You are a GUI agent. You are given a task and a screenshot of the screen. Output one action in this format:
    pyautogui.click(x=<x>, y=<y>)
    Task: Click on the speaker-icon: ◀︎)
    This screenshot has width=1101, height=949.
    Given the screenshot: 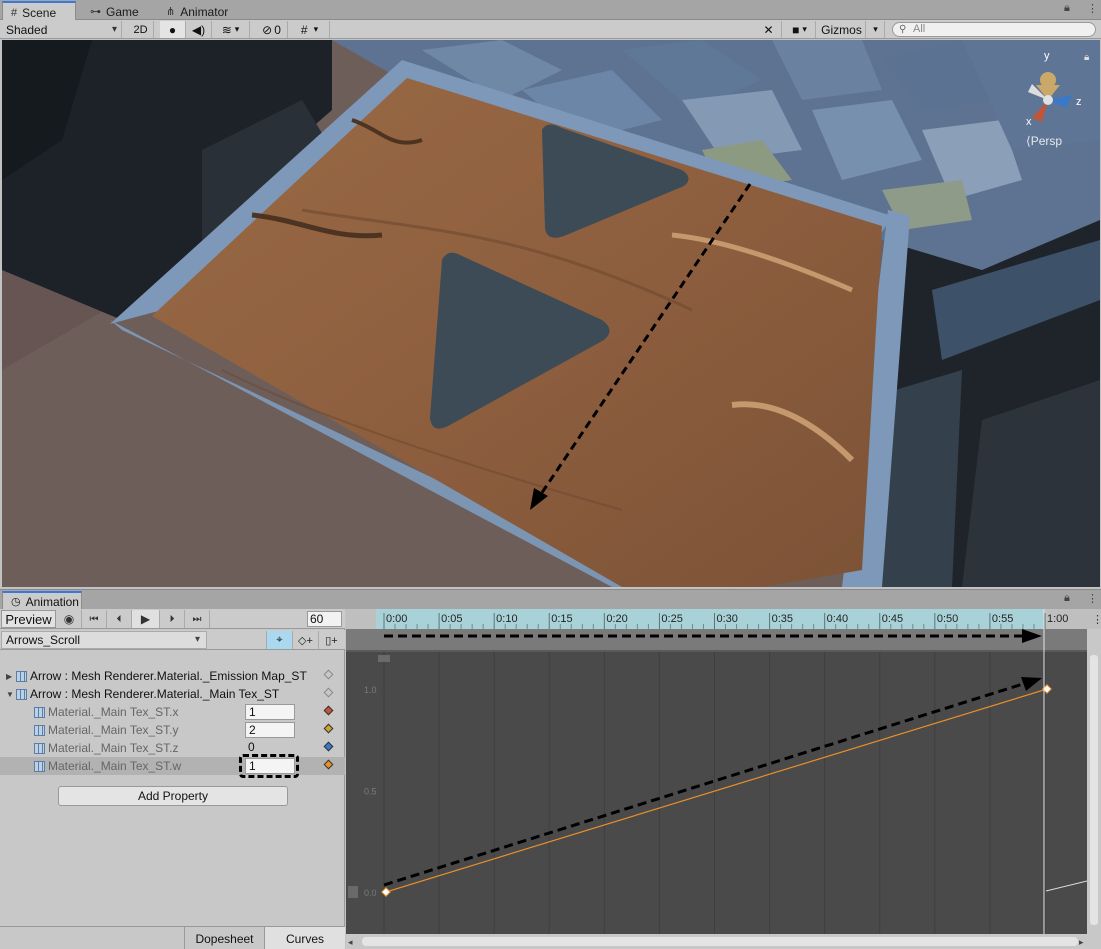 What is the action you would take?
    pyautogui.click(x=198, y=29)
    